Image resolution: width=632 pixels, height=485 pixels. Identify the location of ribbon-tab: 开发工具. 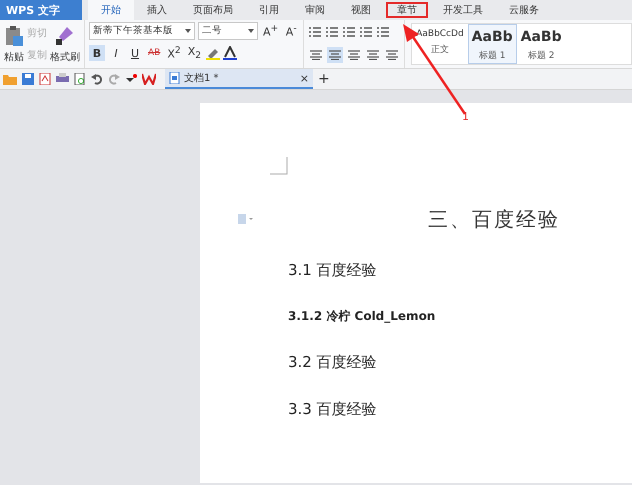
(463, 10).